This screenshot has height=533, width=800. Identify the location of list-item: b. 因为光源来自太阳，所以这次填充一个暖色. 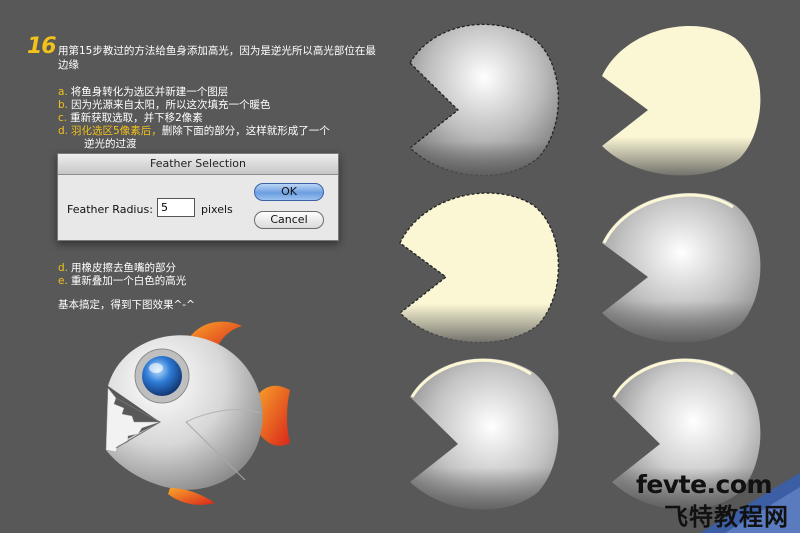
(164, 105).